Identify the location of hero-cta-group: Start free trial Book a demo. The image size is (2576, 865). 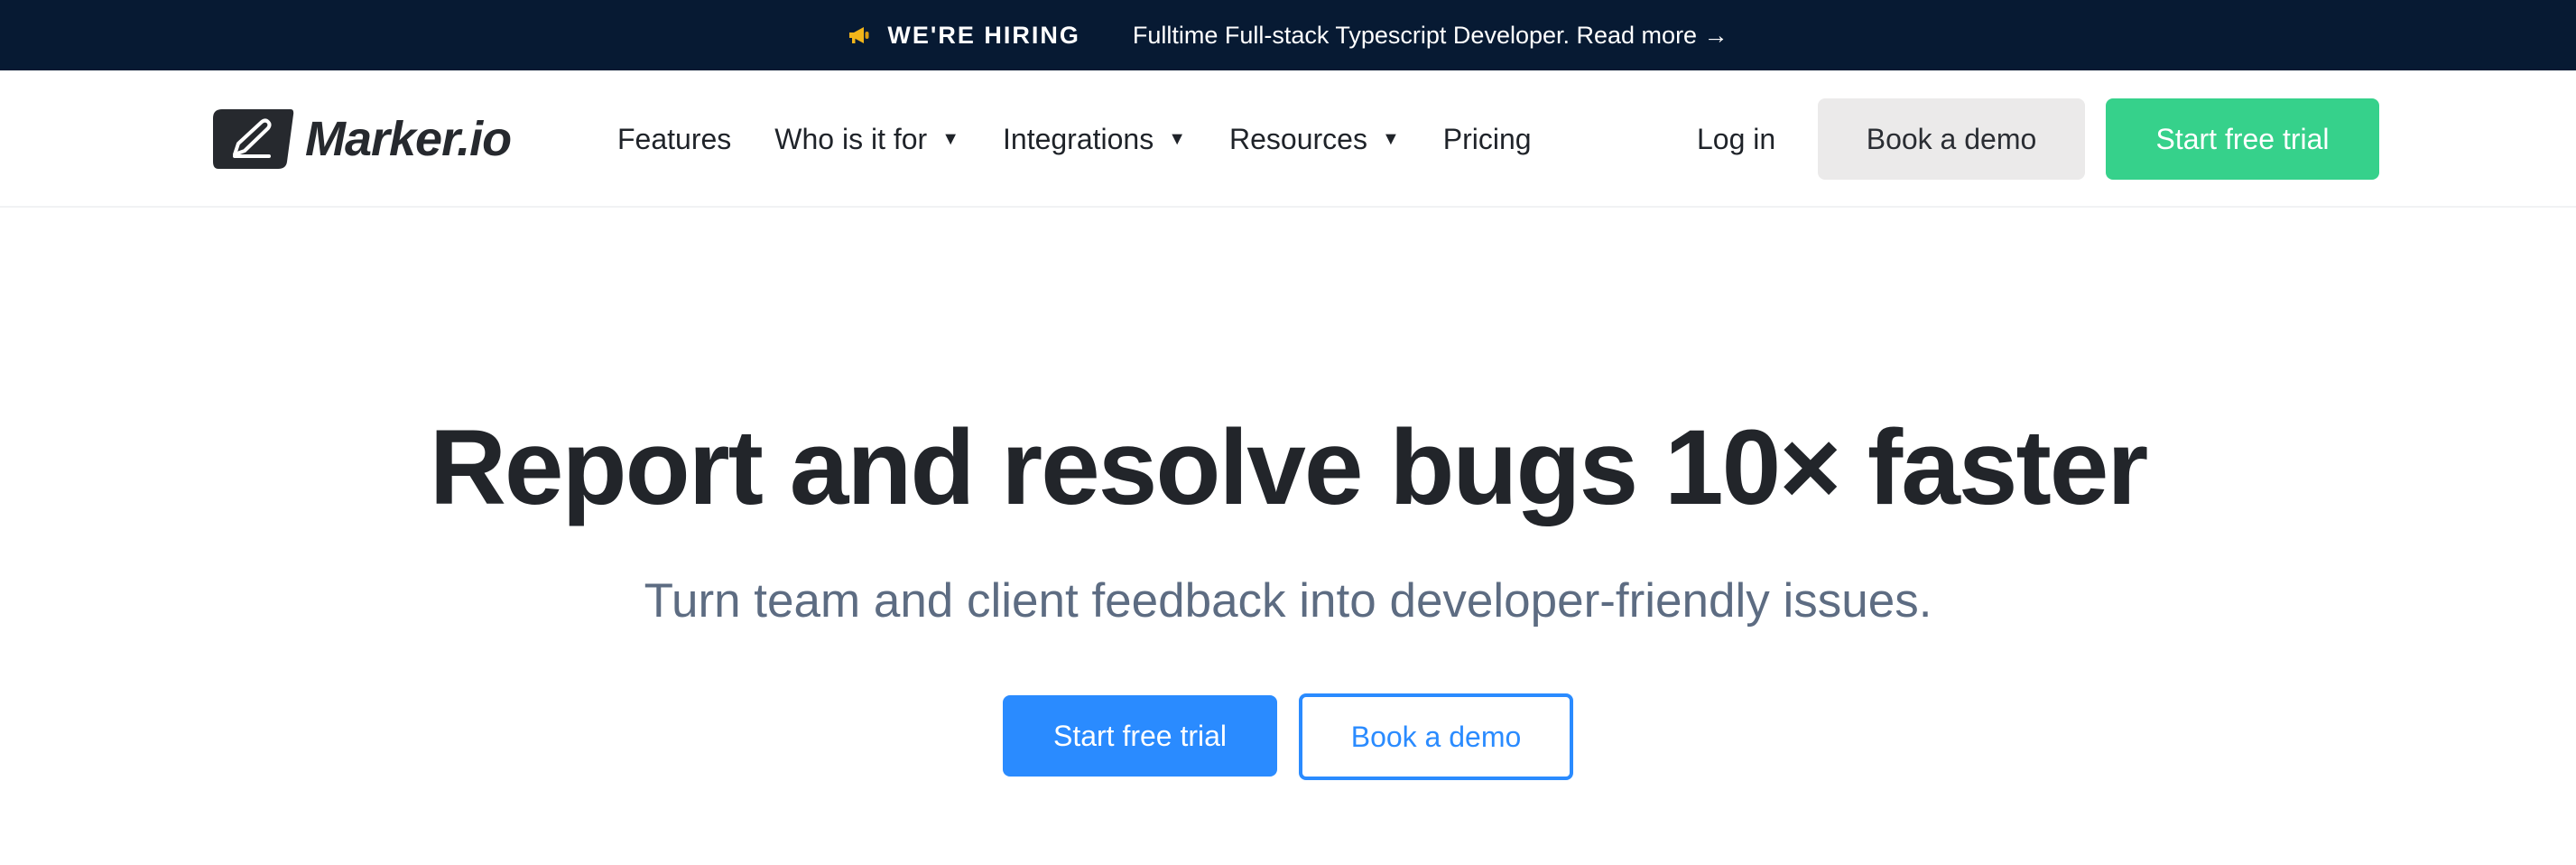
(1288, 736).